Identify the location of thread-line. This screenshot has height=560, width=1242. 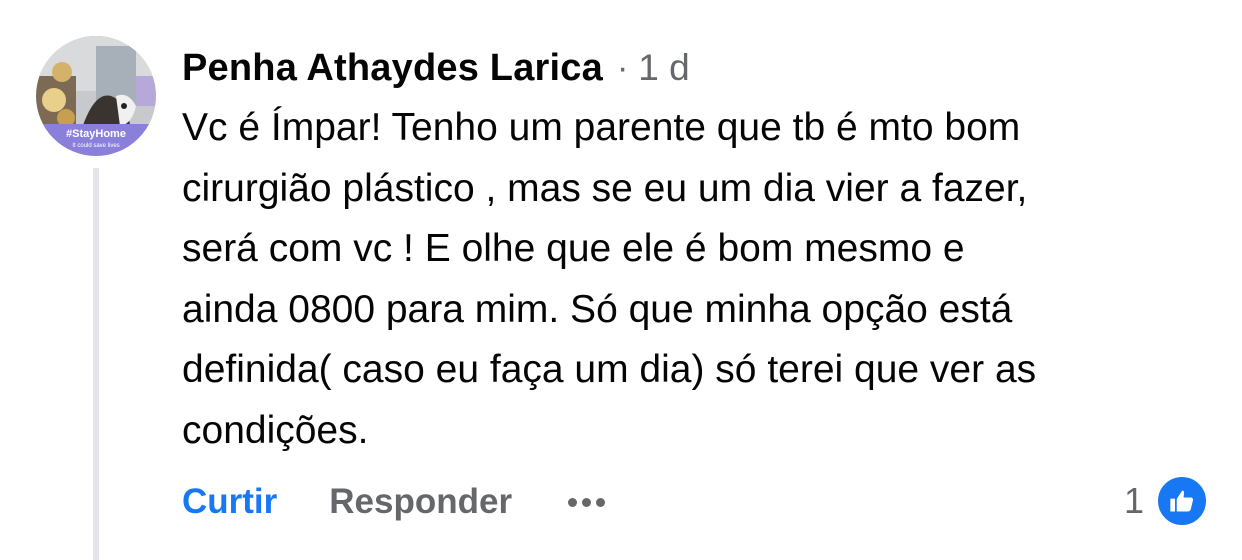
(96, 364).